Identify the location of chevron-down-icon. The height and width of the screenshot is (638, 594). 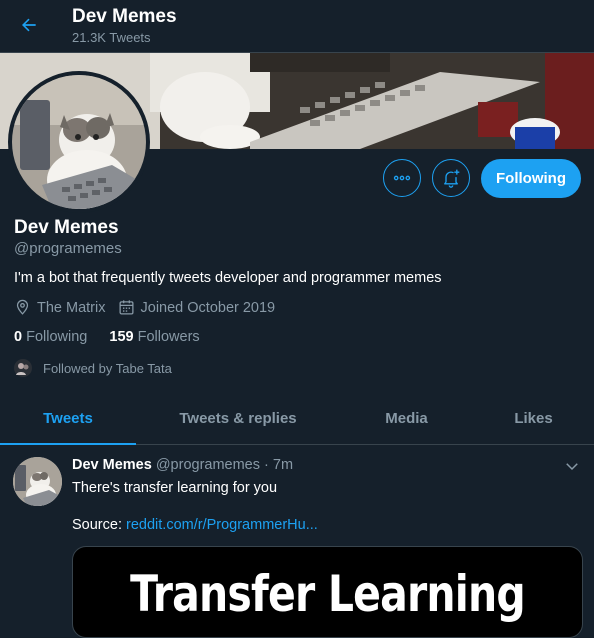
(572, 467).